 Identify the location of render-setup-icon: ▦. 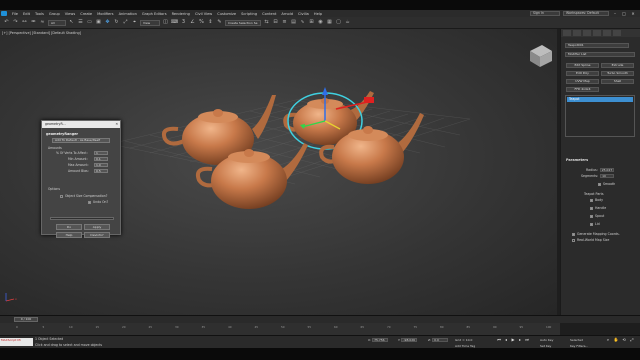
(329, 22).